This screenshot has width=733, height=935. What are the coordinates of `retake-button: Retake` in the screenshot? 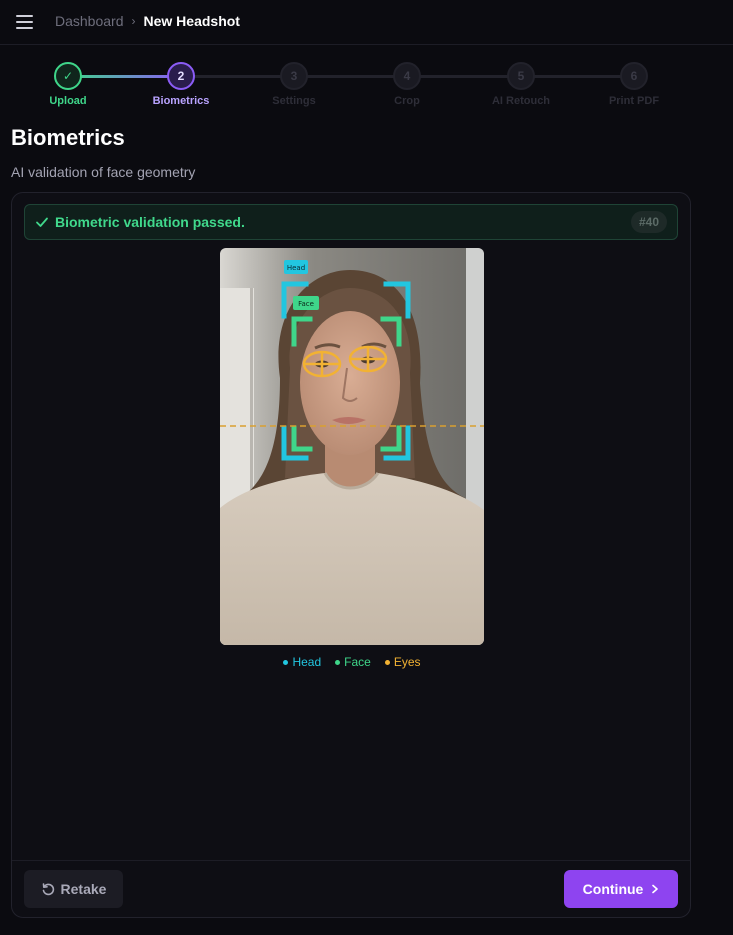 It's located at (73, 889).